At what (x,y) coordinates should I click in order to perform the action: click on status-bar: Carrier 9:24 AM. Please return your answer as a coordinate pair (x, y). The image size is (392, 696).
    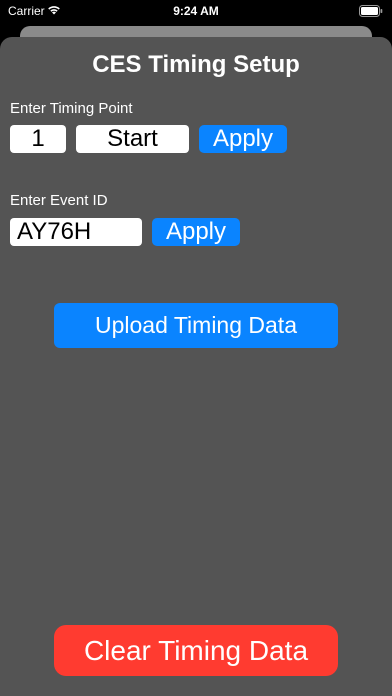
    Looking at the image, I should click on (196, 11).